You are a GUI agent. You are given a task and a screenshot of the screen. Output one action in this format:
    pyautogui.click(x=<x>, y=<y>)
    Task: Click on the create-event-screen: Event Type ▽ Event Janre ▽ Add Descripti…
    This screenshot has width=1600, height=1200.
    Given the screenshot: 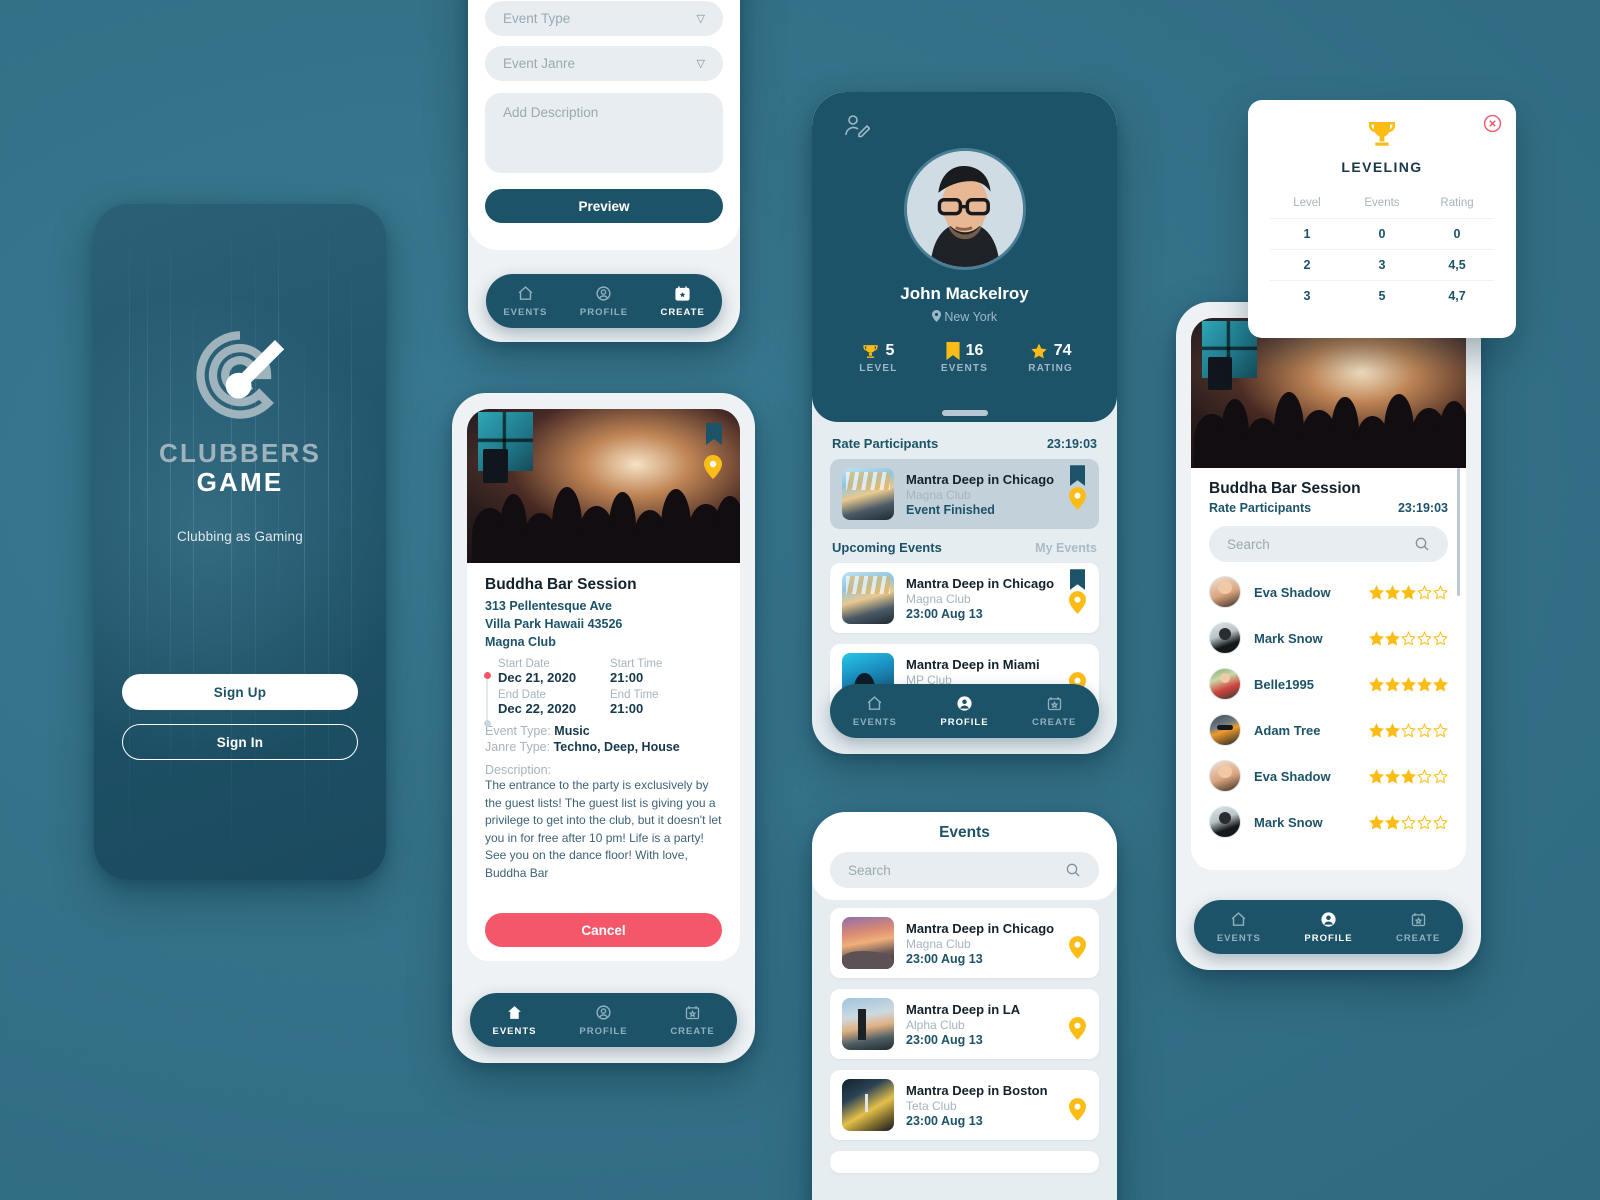 What is the action you would take?
    pyautogui.click(x=604, y=171)
    